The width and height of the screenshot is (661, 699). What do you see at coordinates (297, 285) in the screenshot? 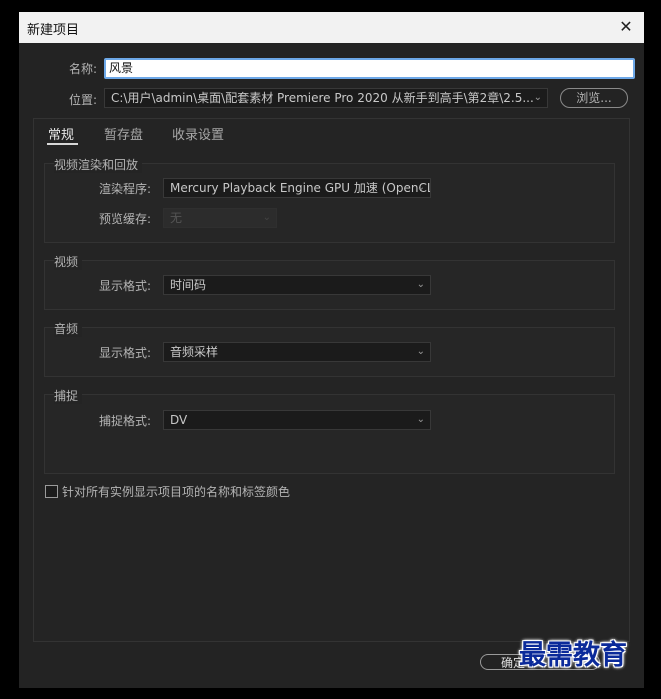
I see `video-format-dropdown: 时间码 ⌄` at bounding box center [297, 285].